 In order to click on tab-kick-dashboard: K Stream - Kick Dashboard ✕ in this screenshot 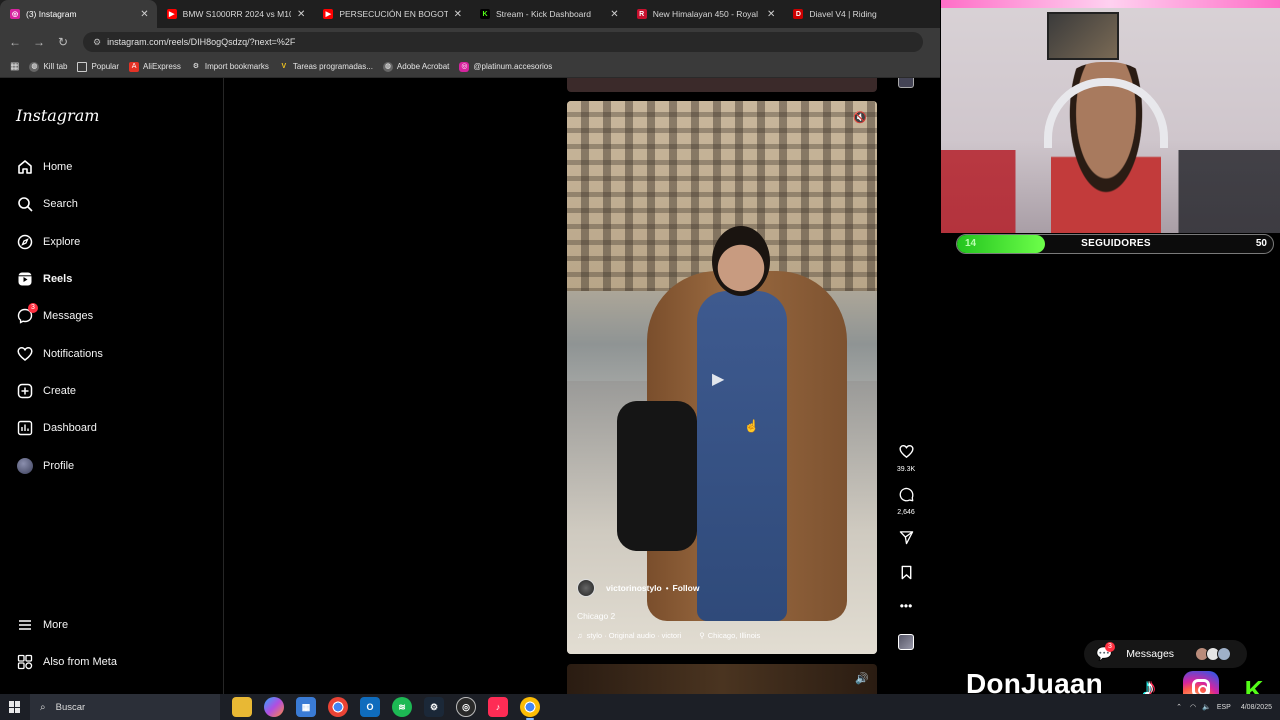, I will do `click(548, 14)`.